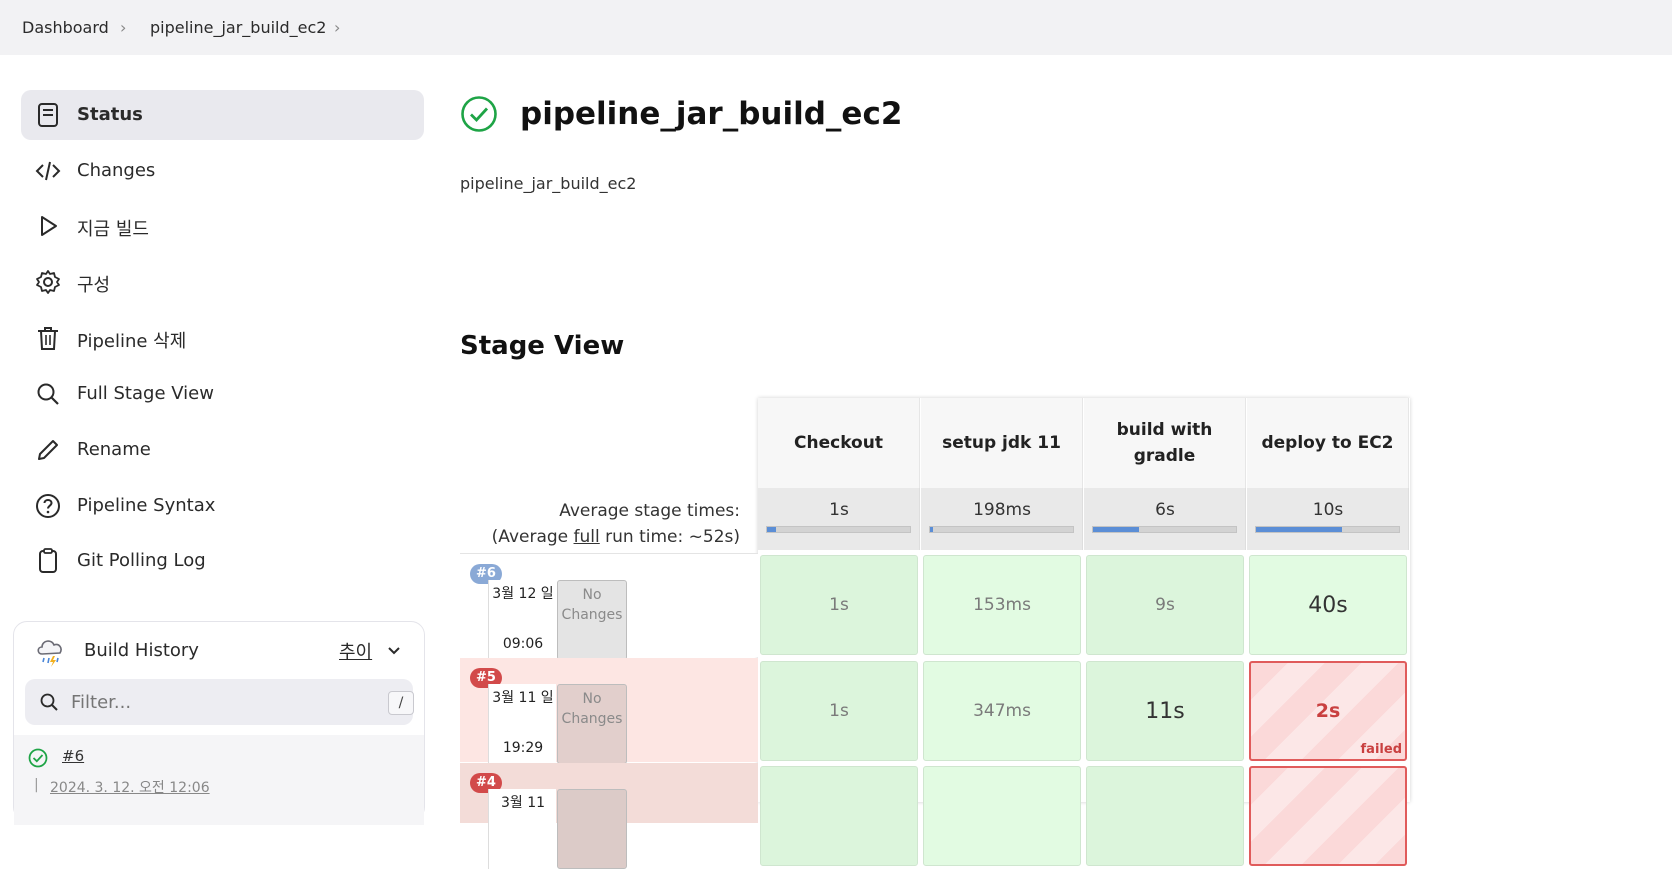 This screenshot has width=1672, height=869. What do you see at coordinates (479, 114) in the screenshot?
I see `success-status-icon` at bounding box center [479, 114].